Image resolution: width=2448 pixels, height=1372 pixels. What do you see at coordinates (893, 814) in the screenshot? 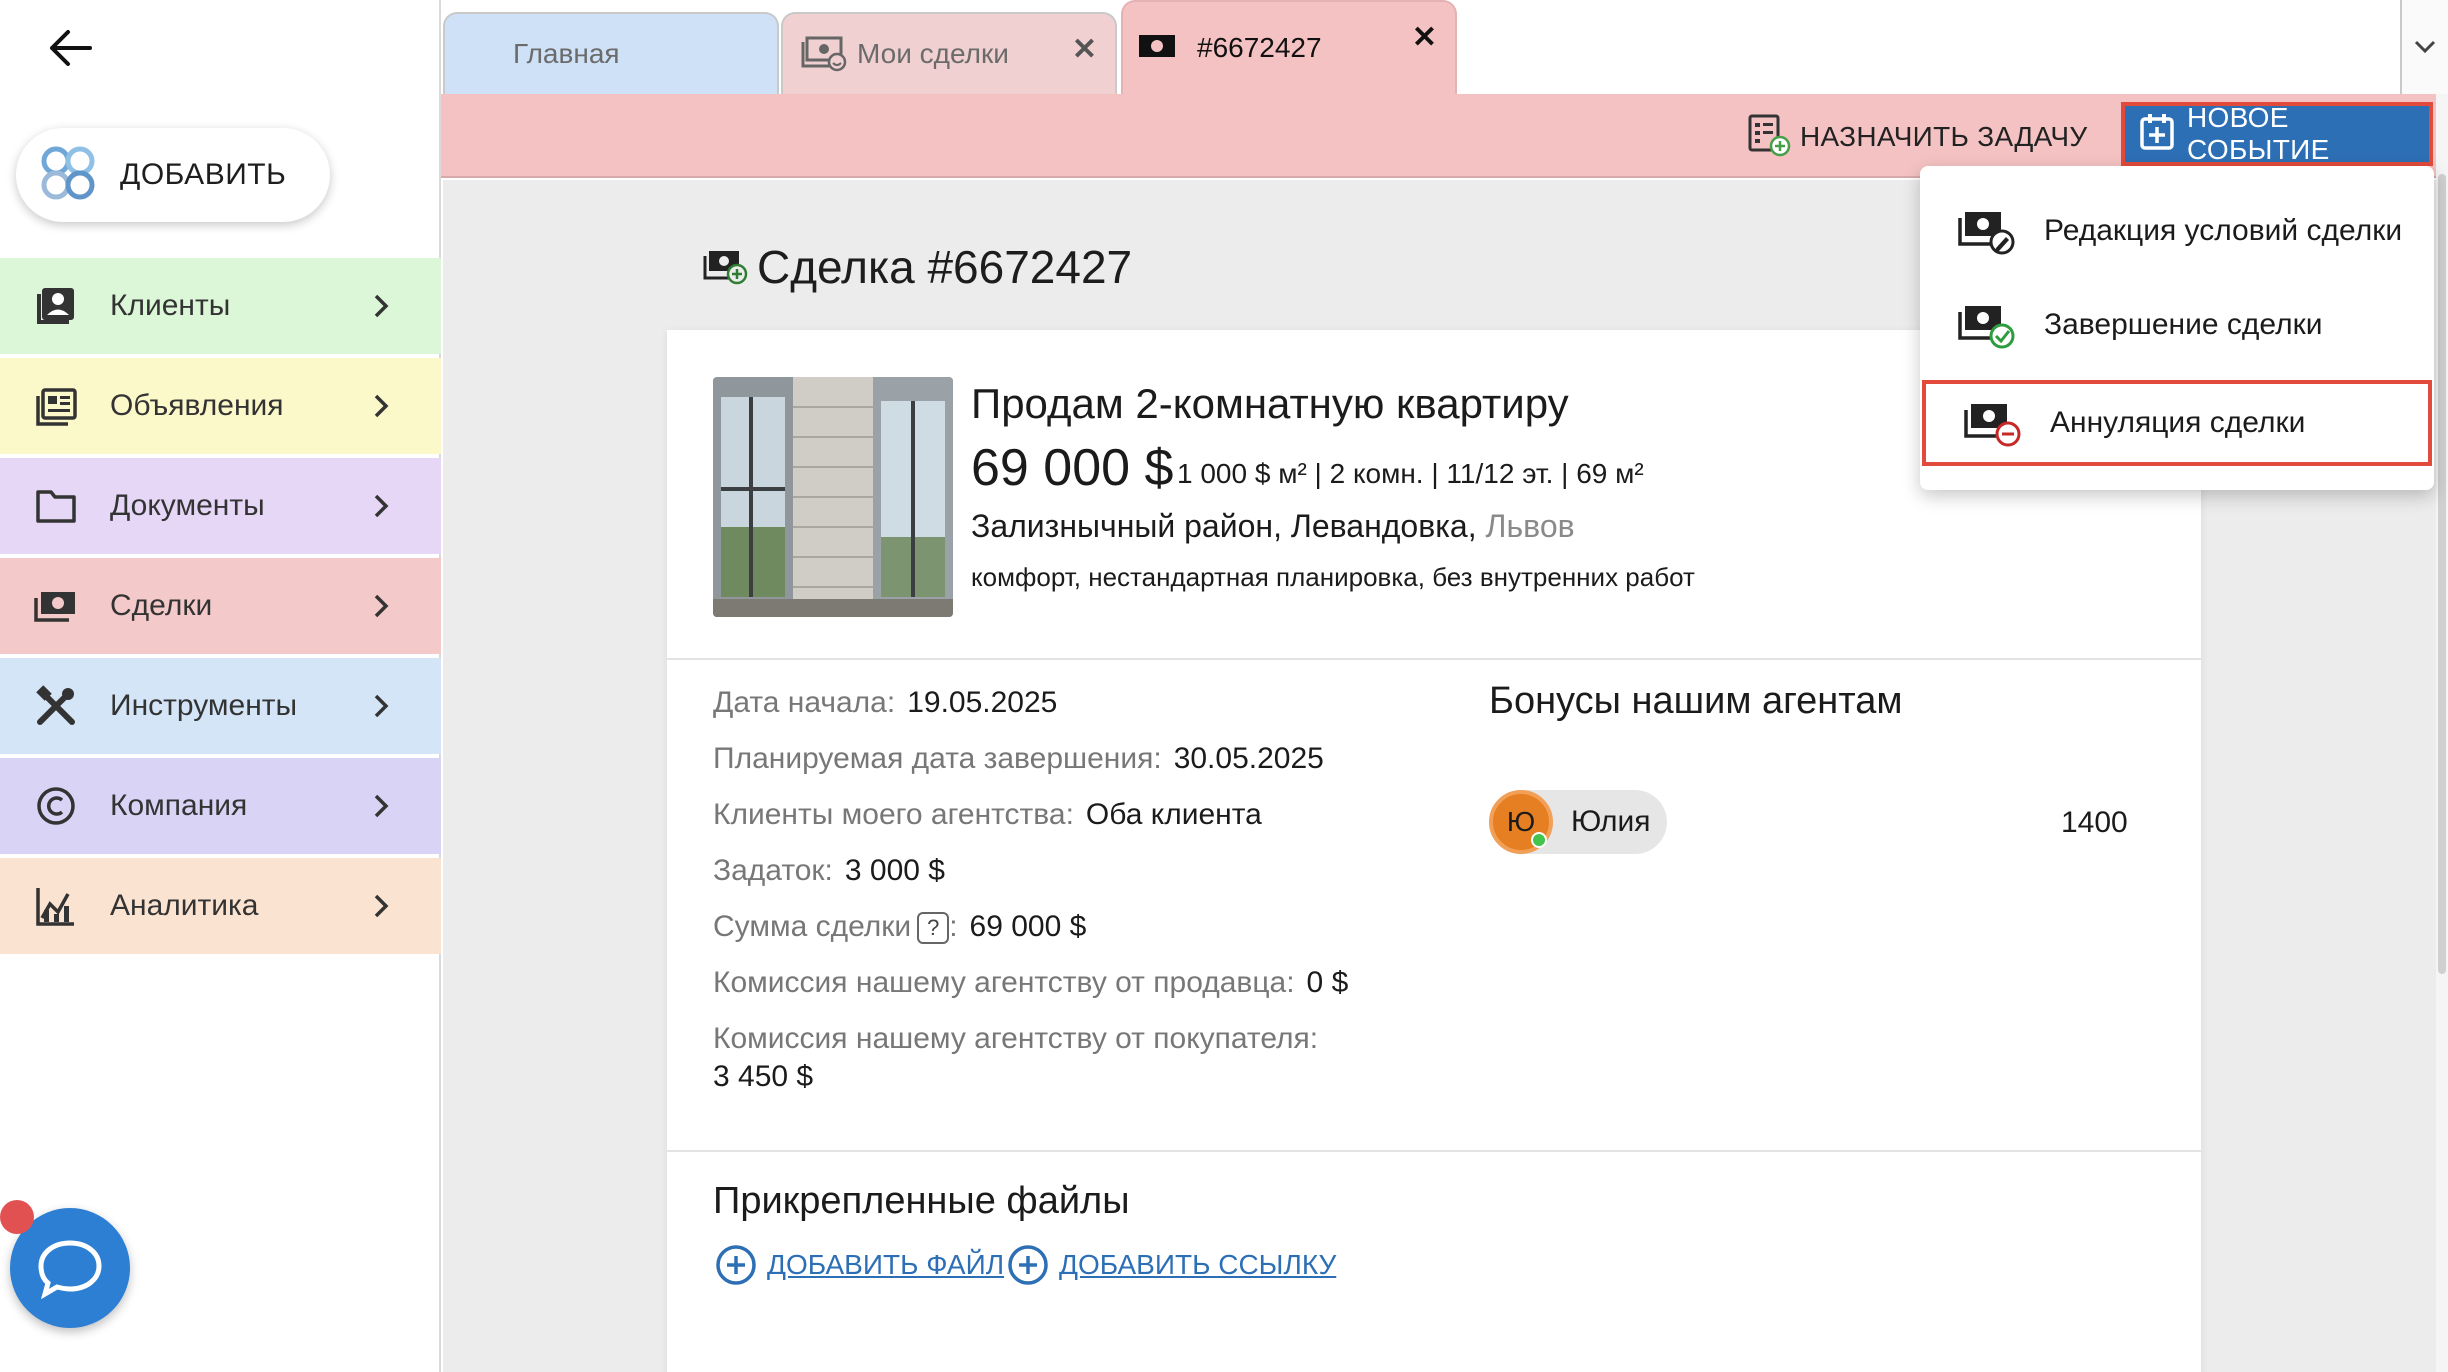
I see `detail-label: Клиенты моего агентства:` at bounding box center [893, 814].